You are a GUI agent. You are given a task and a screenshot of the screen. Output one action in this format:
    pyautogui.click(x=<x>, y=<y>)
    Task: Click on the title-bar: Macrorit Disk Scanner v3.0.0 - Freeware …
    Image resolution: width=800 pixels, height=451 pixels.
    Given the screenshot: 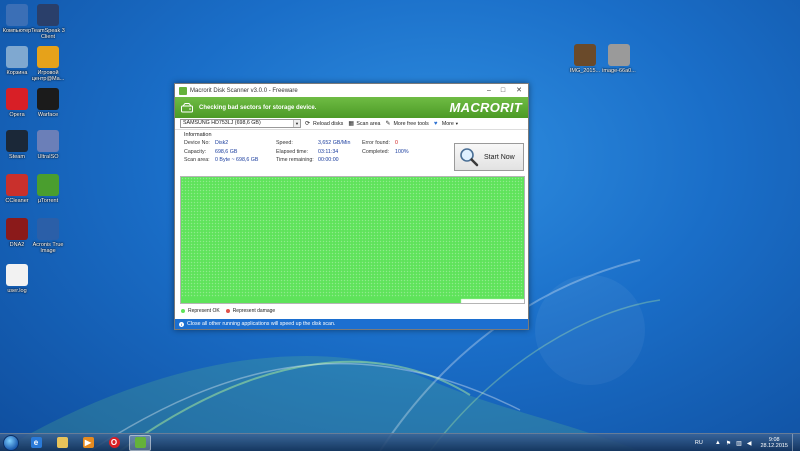 What is the action you would take?
    pyautogui.click(x=351, y=90)
    